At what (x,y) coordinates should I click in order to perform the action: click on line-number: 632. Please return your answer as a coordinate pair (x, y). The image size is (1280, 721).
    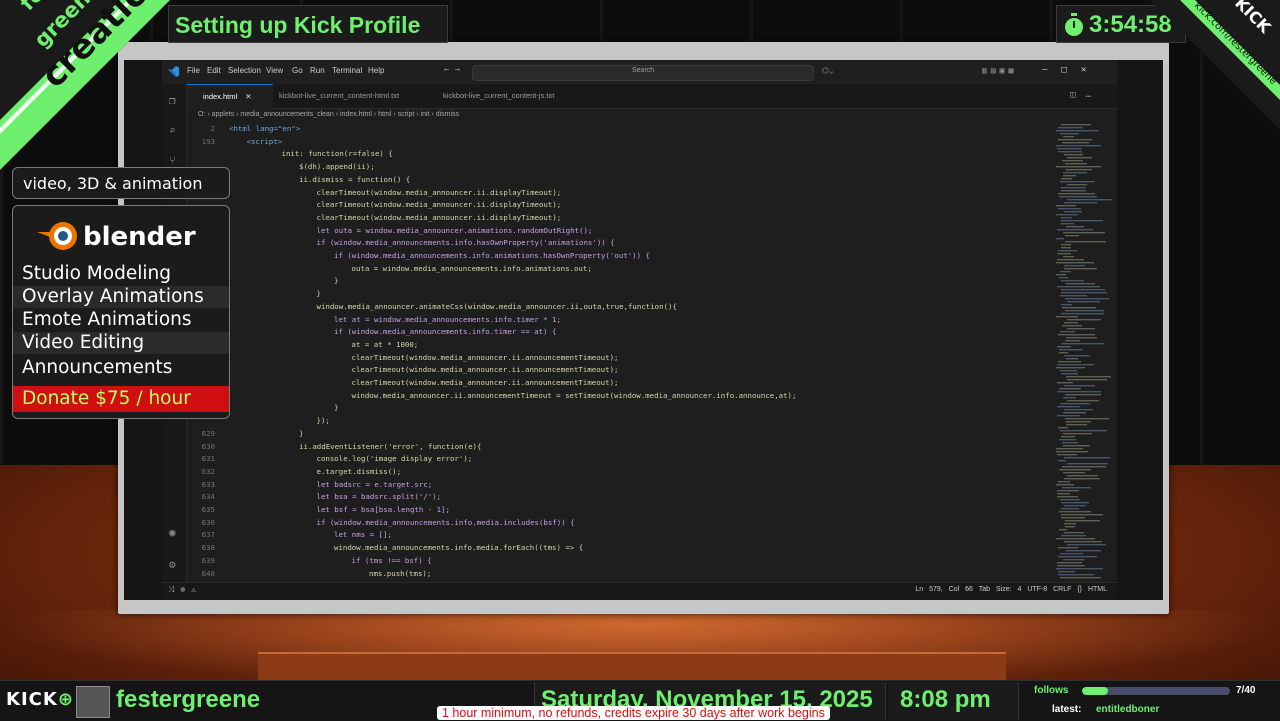
    Looking at the image, I should click on (208, 471).